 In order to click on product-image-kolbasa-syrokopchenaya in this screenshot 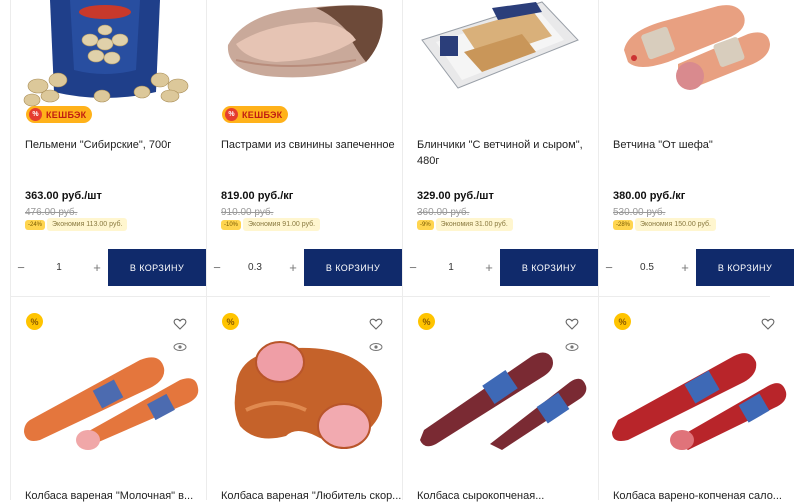, I will do `click(500, 395)`.